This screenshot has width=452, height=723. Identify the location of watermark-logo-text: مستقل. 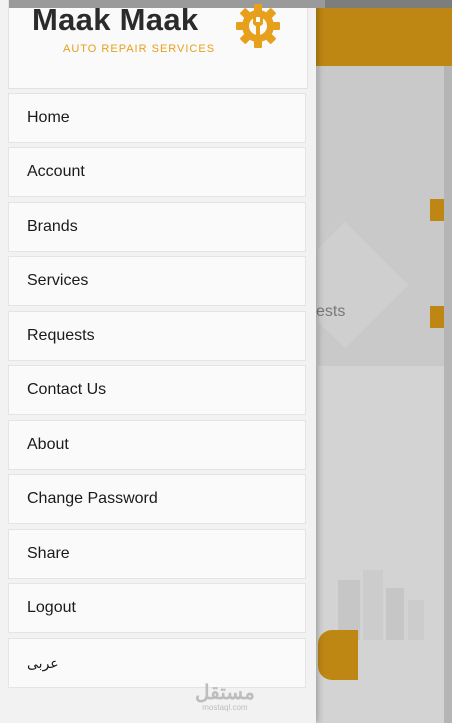
(225, 693).